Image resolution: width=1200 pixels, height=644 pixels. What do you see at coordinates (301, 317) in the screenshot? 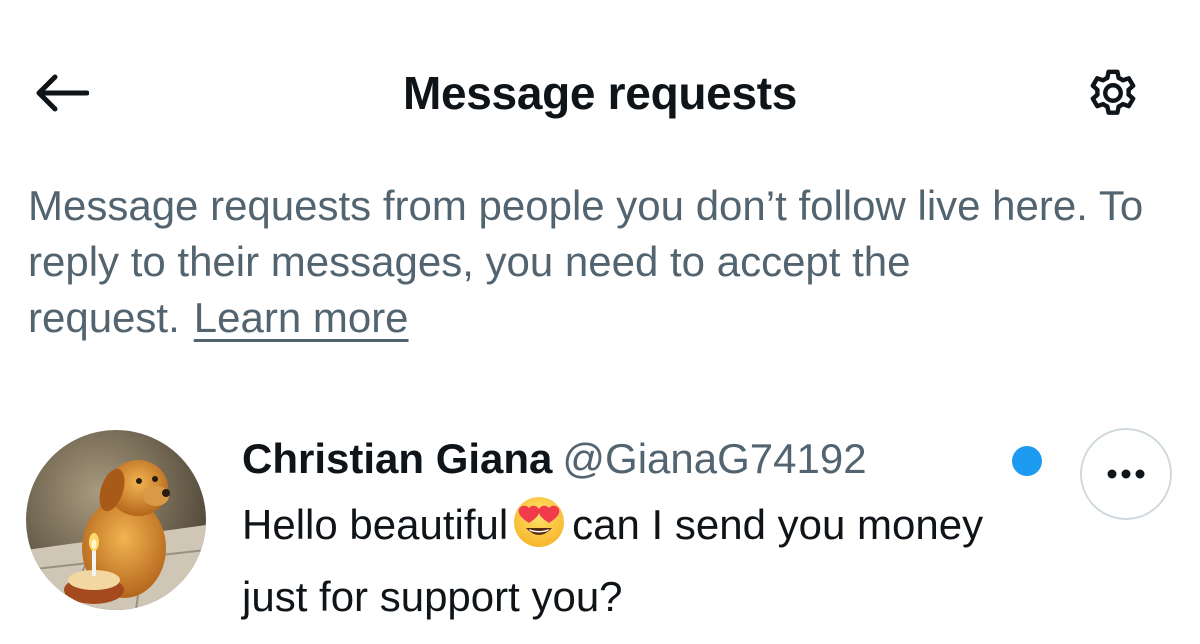
I see `learn-more-link: Learn more` at bounding box center [301, 317].